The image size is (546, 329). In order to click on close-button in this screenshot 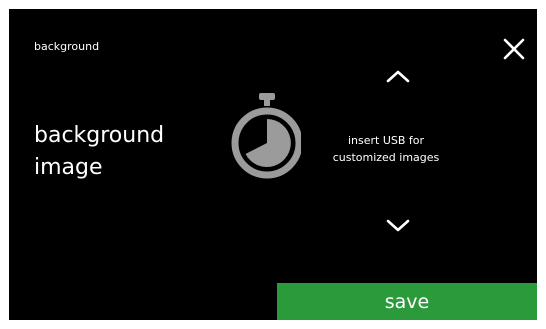, I will do `click(514, 49)`.